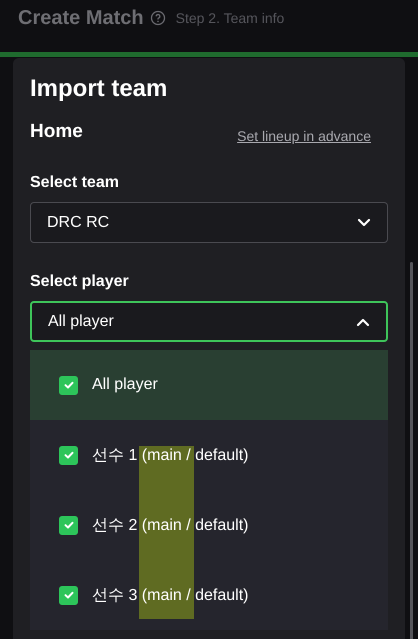  What do you see at coordinates (158, 18) in the screenshot?
I see `help-icon` at bounding box center [158, 18].